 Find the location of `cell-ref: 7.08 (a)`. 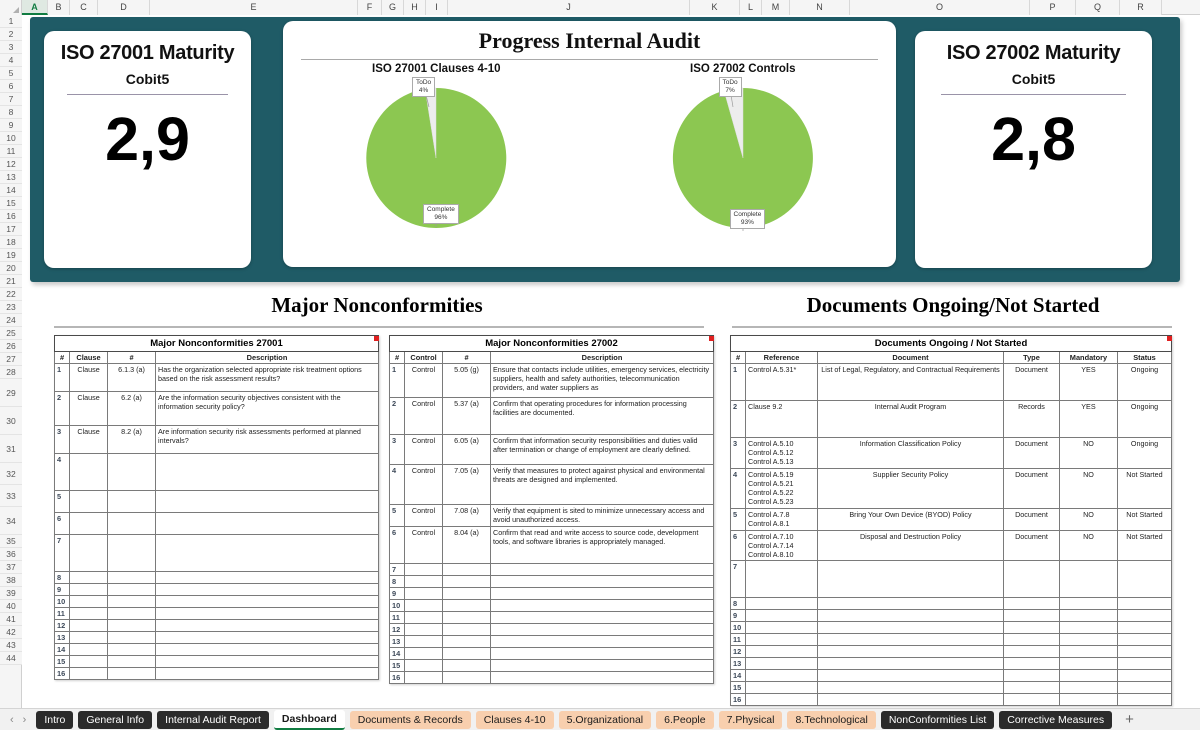

cell-ref: 7.08 (a) is located at coordinates (466, 515).